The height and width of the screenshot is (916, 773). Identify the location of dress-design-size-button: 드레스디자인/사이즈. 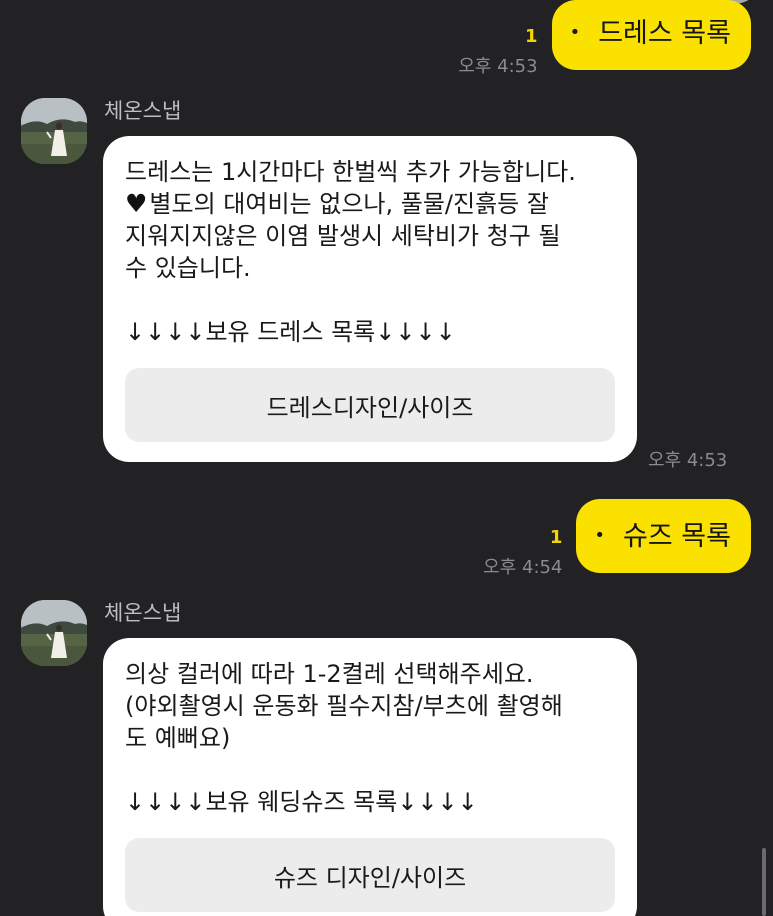
(370, 405).